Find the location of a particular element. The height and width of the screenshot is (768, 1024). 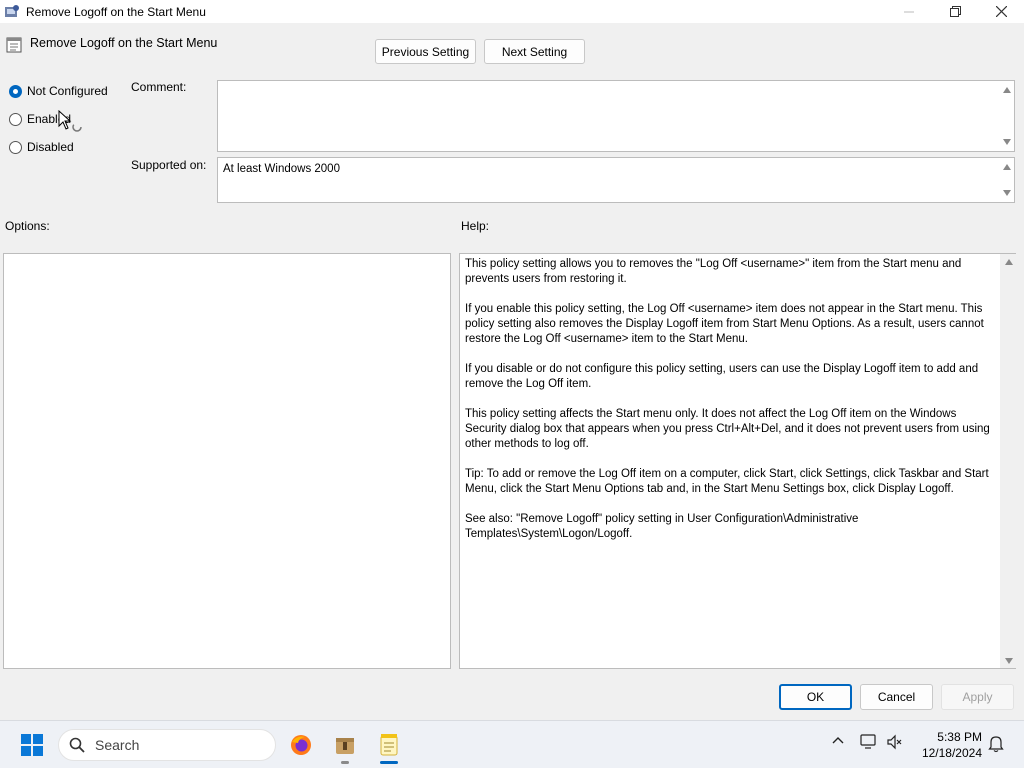

active-indicator is located at coordinates (389, 762).